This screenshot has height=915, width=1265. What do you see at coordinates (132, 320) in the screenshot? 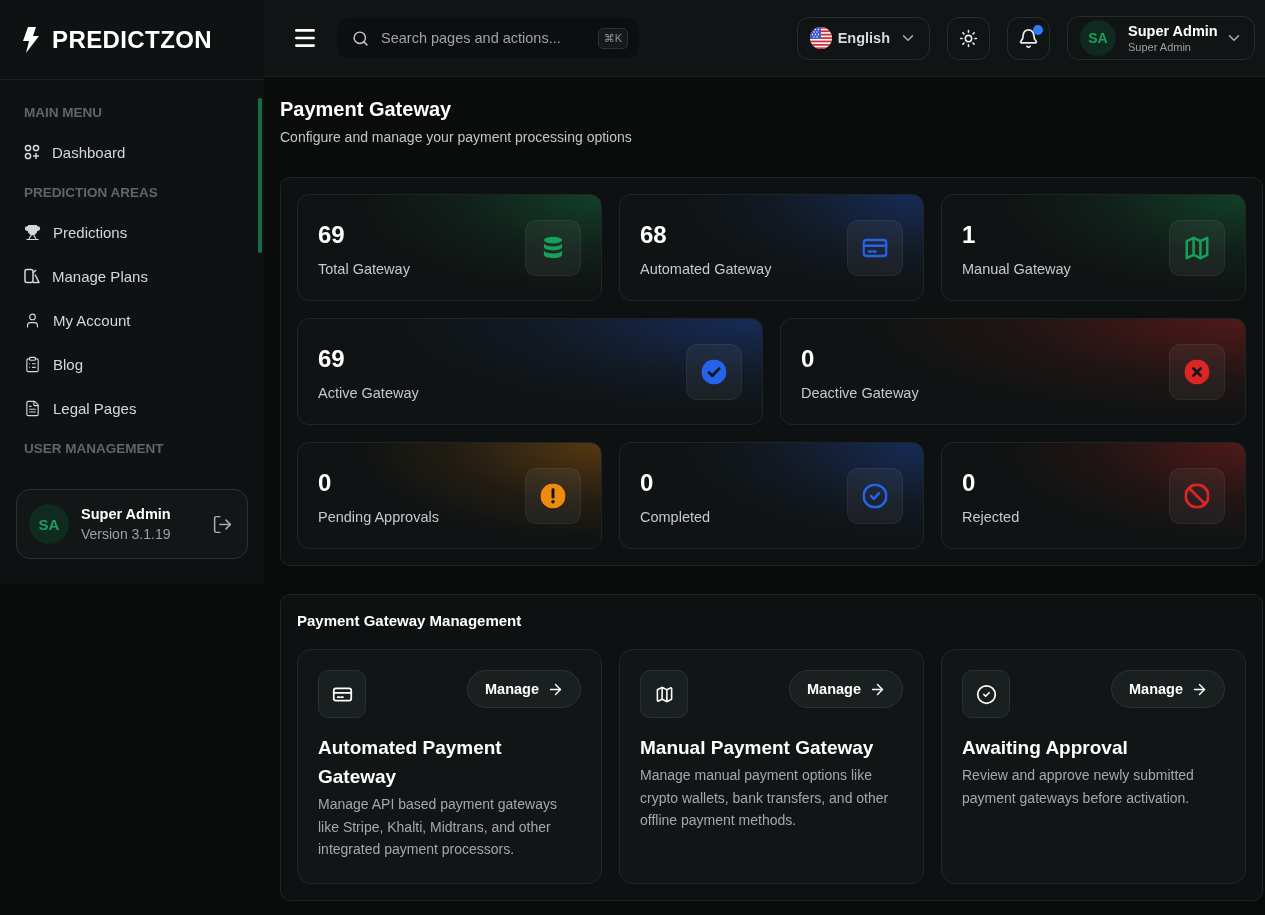
I see `sidebar-item: My Account` at bounding box center [132, 320].